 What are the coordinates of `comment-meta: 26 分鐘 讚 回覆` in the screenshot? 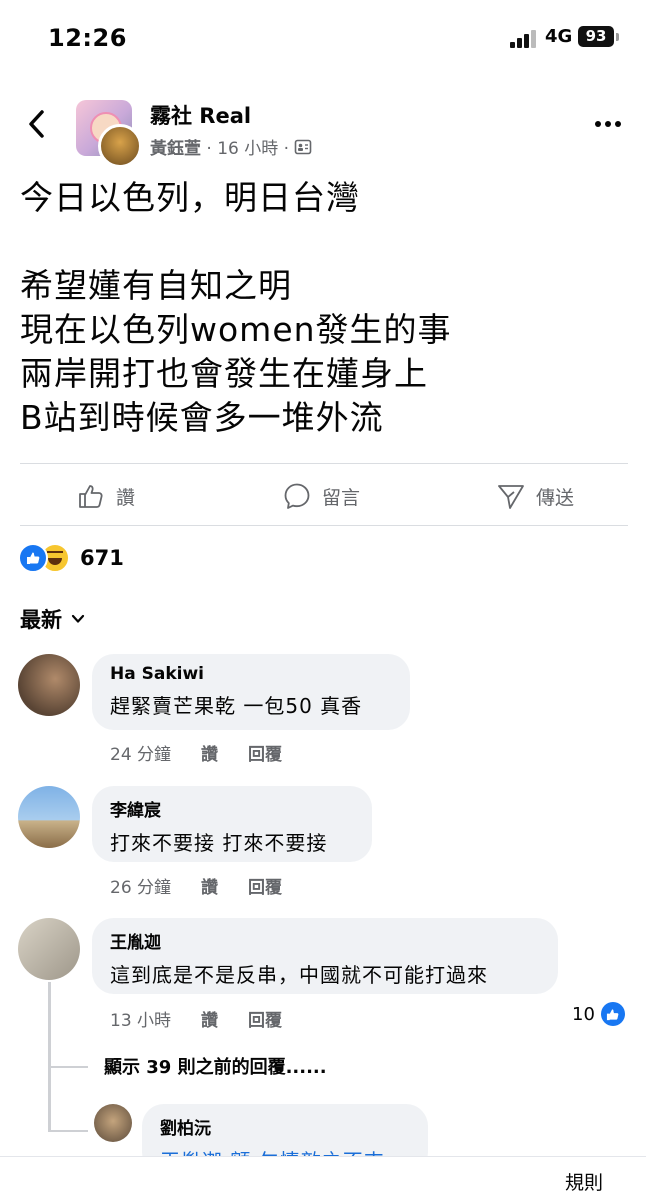 It's located at (196, 885).